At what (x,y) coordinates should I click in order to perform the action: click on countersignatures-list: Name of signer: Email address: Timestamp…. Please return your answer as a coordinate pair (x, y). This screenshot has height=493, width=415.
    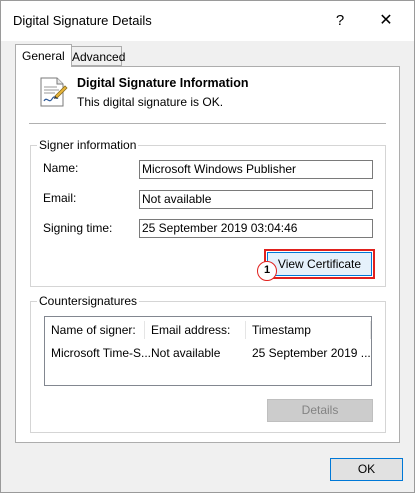
    Looking at the image, I should click on (208, 351).